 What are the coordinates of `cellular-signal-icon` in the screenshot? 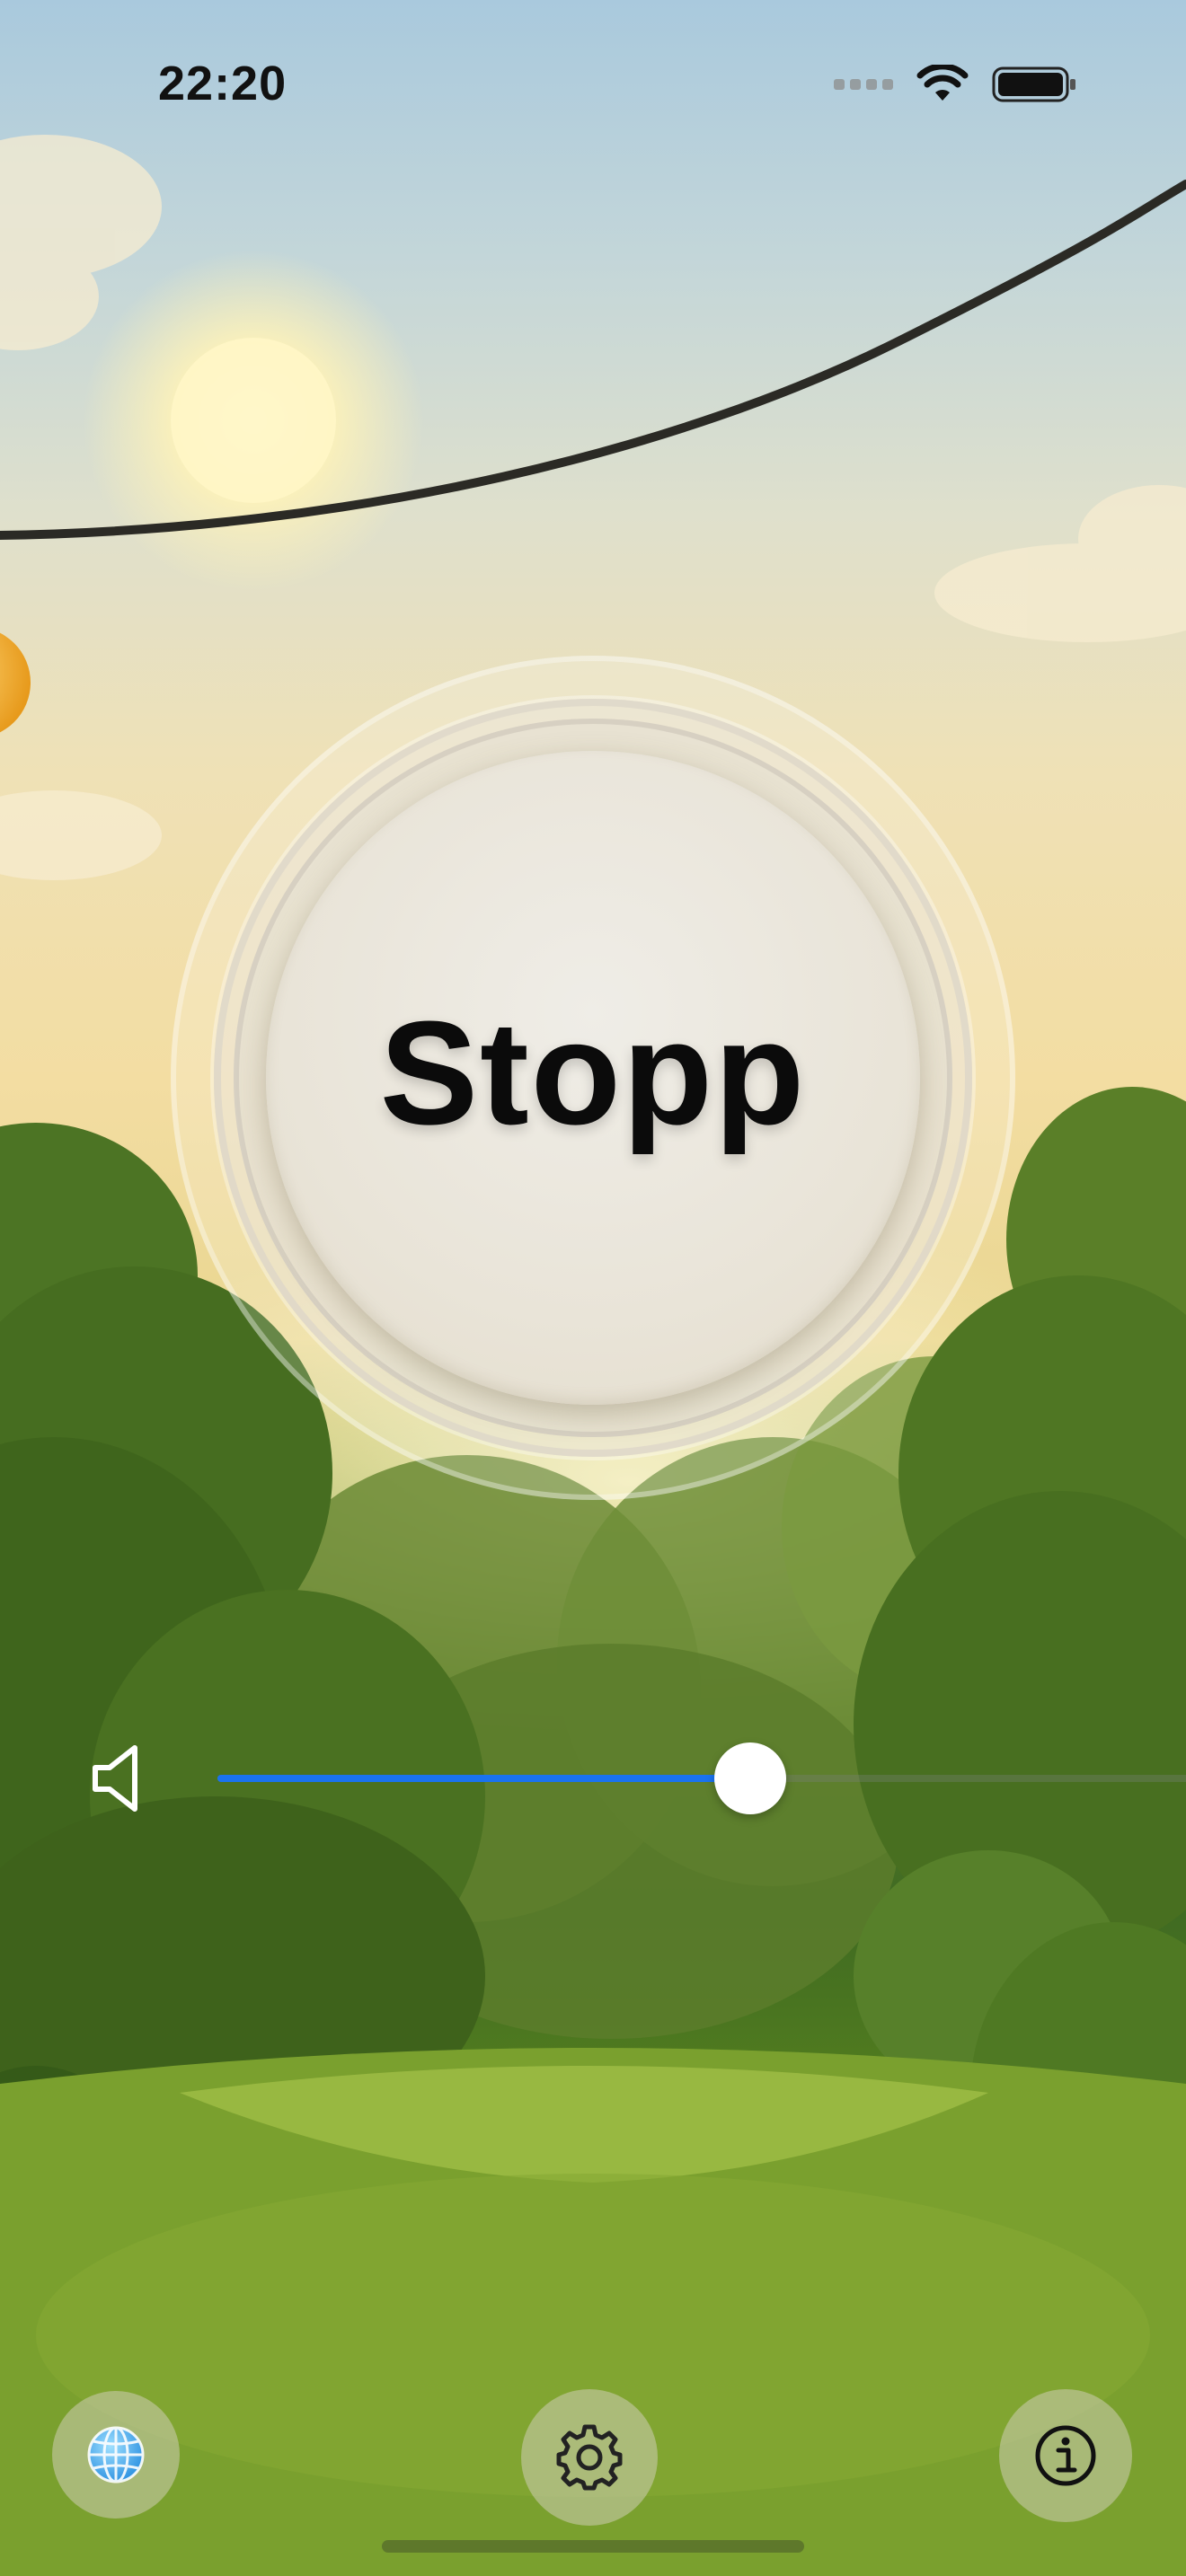 It's located at (863, 84).